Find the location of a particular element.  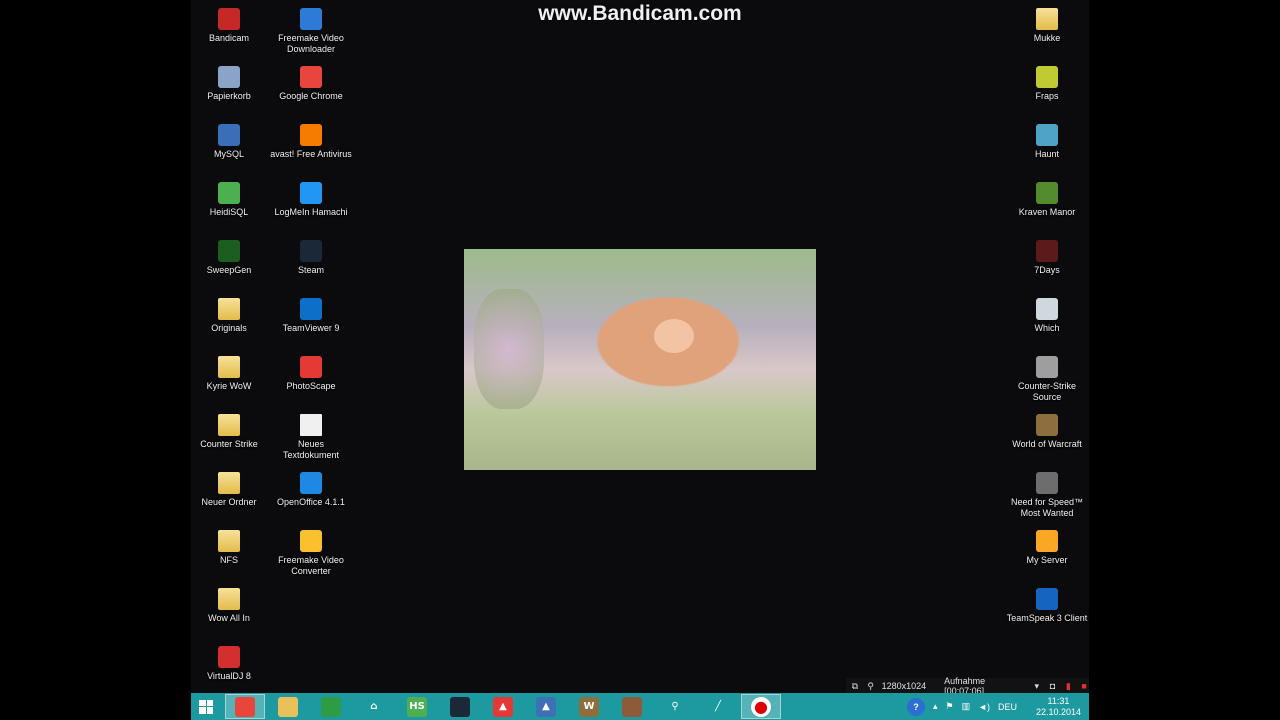

desktop-shortcut: My Server is located at coordinates (1046, 554).